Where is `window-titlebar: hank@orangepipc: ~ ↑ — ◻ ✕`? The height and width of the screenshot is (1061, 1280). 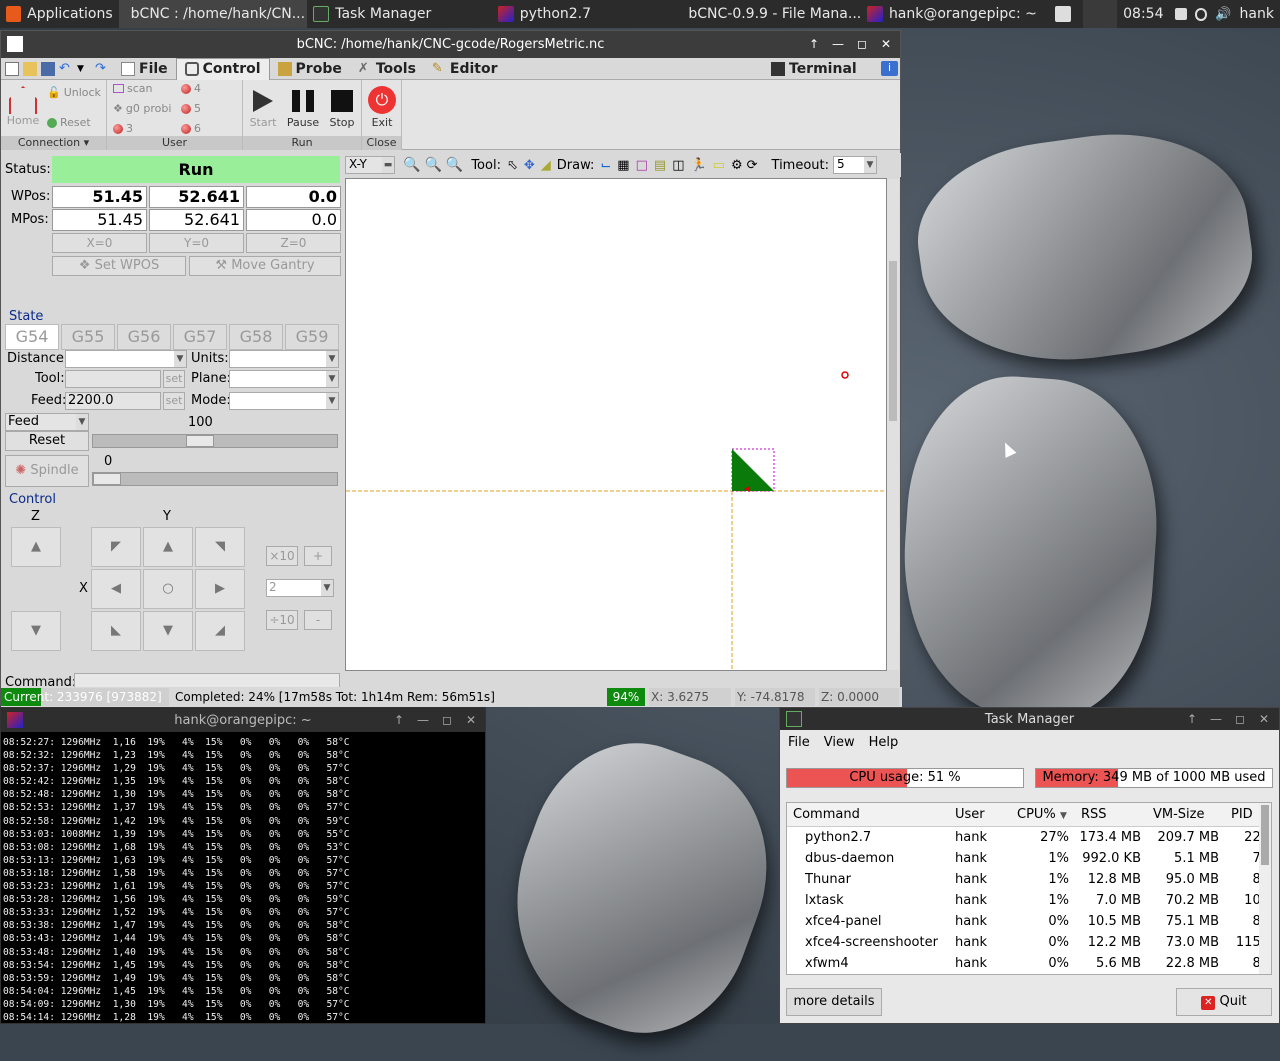 window-titlebar: hank@orangepipc: ~ ↑ — ◻ ✕ is located at coordinates (243, 720).